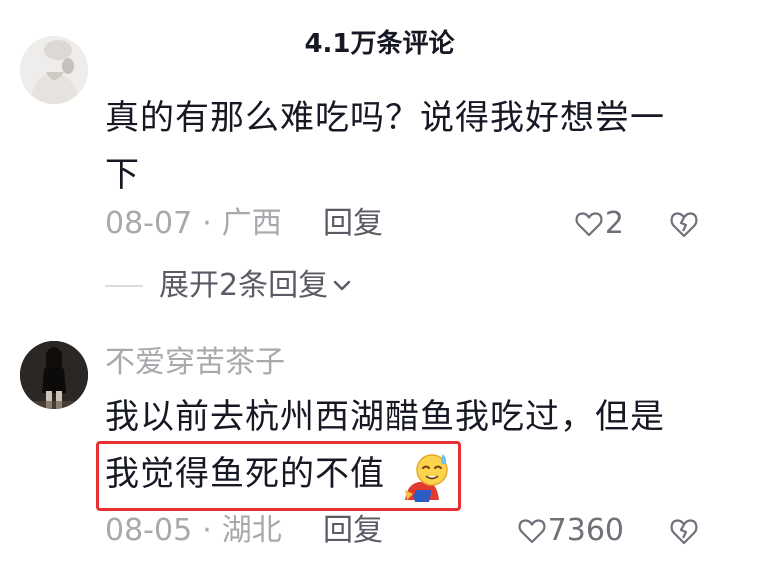 This screenshot has width=759, height=568. Describe the element at coordinates (385, 417) in the screenshot. I see `comment-text-line: 我以前去杭州西湖醋鱼我吃过，但是` at that location.